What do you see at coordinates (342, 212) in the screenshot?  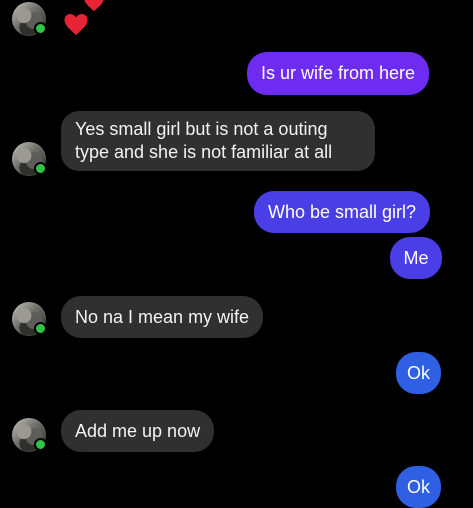 I see `message-bubble-sent: Who be small girl?` at bounding box center [342, 212].